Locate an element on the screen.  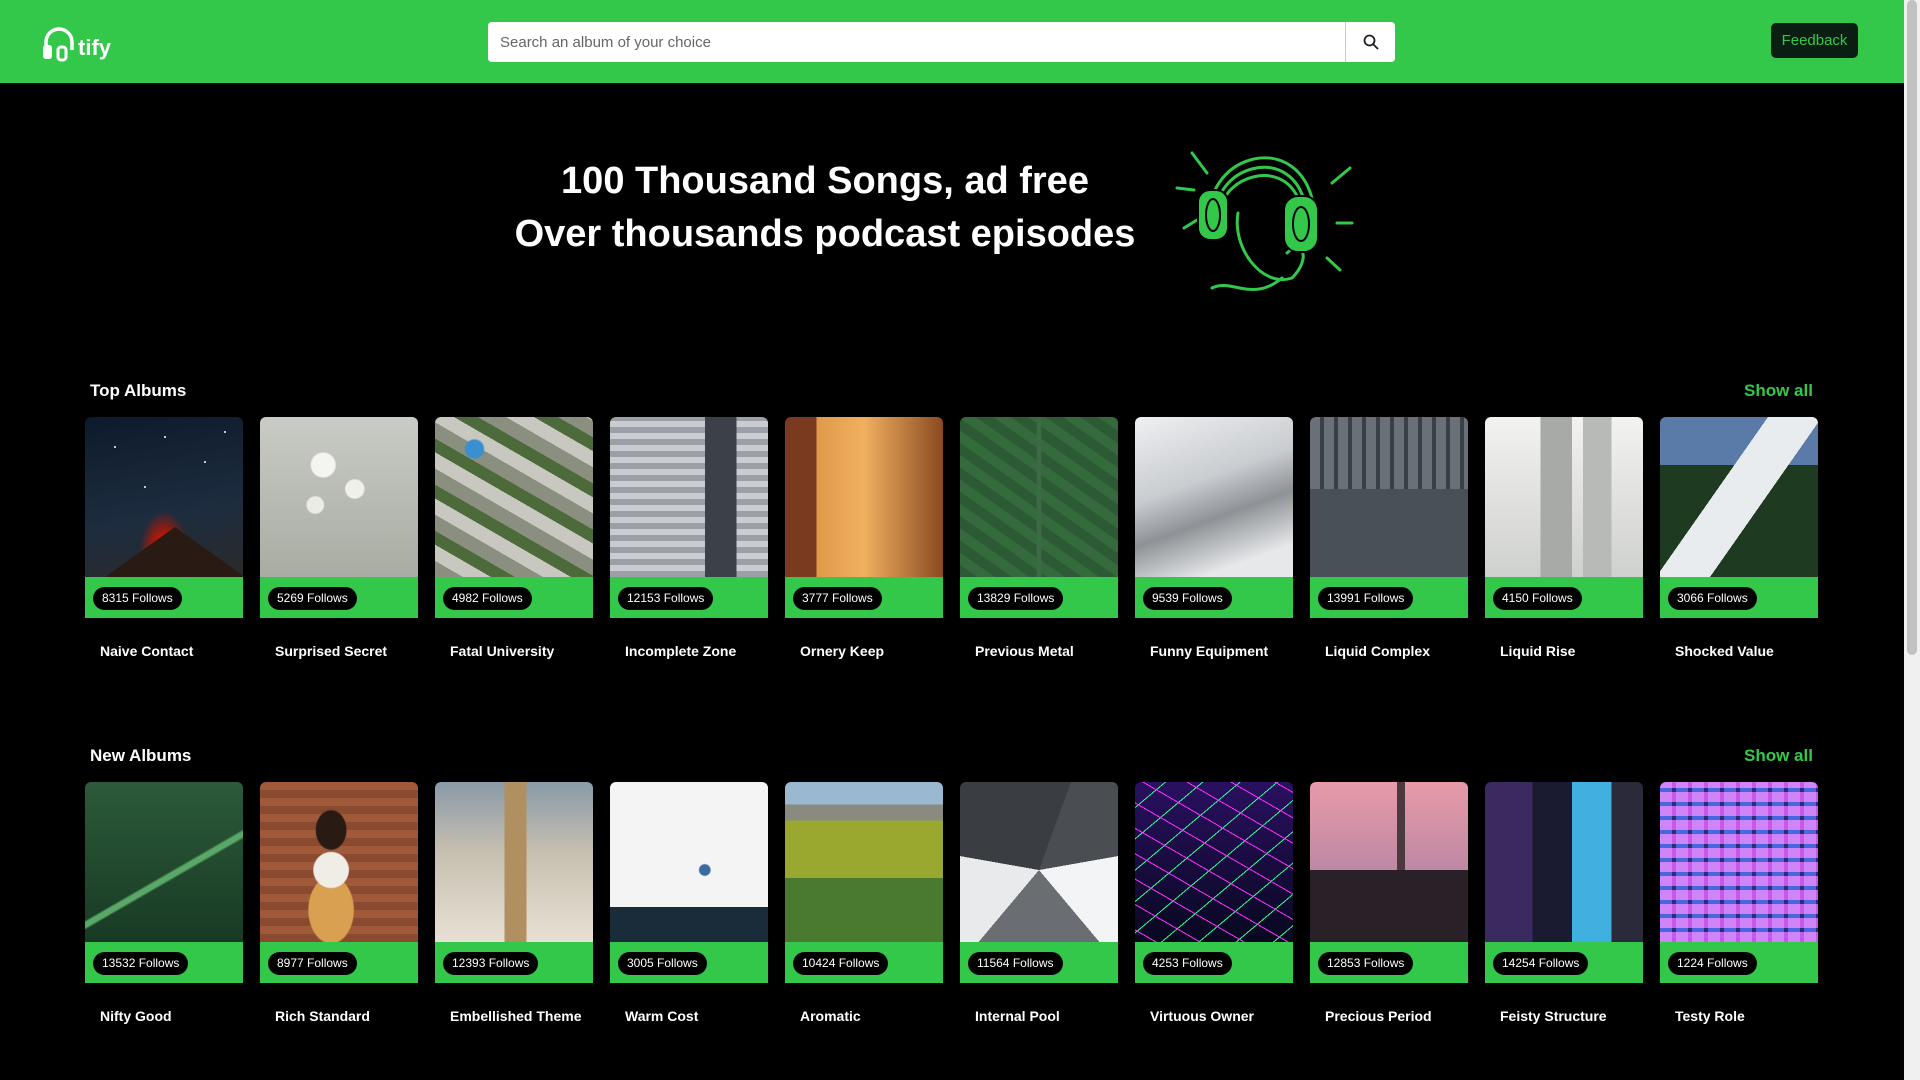
feedback-button: Feedback is located at coordinates (1814, 40).